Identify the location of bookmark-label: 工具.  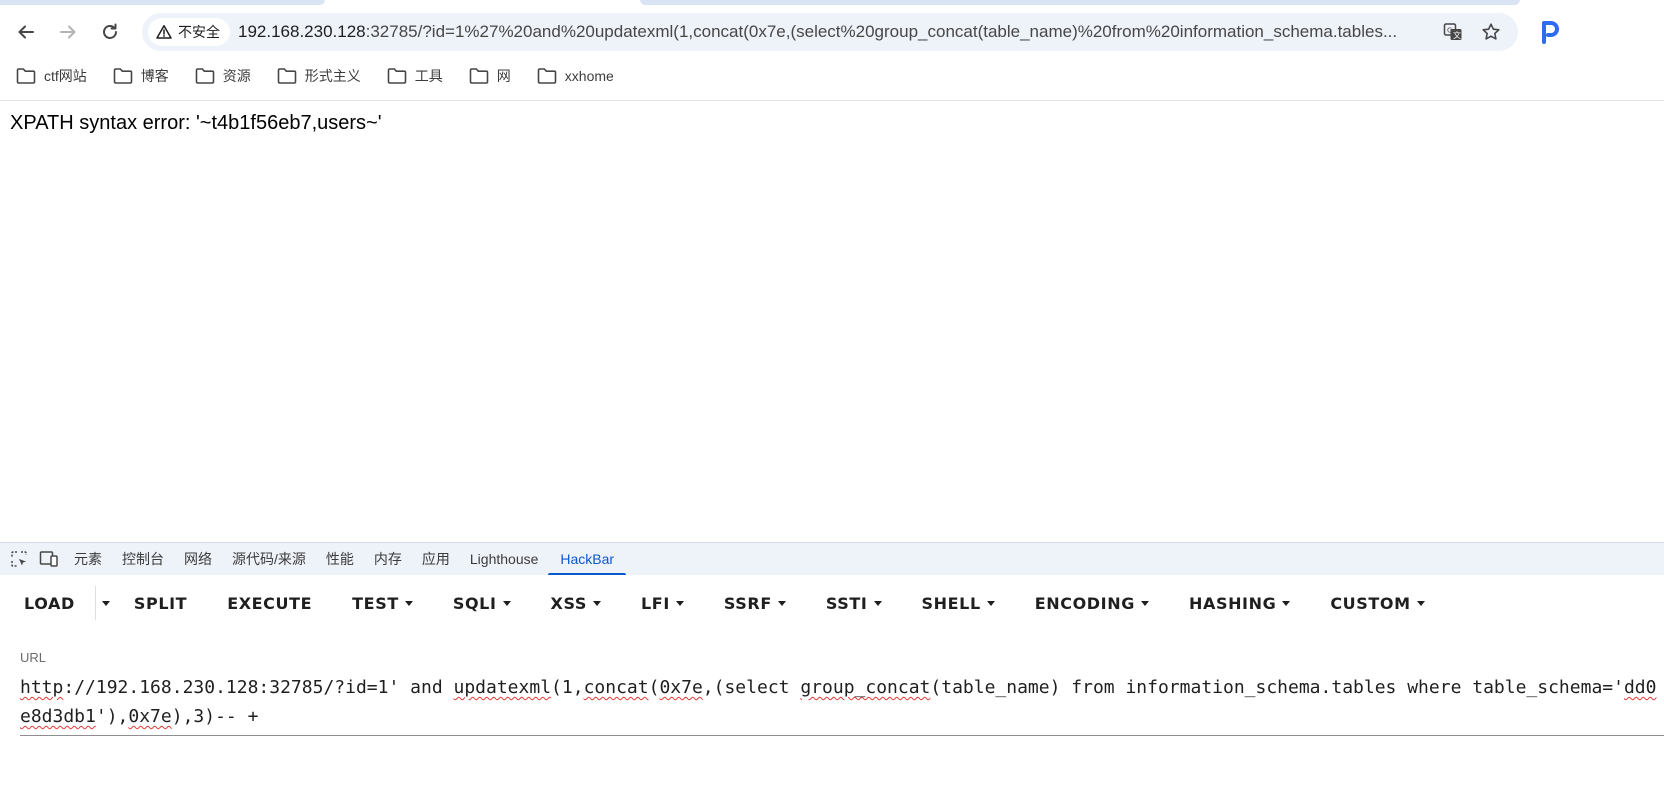
(428, 76).